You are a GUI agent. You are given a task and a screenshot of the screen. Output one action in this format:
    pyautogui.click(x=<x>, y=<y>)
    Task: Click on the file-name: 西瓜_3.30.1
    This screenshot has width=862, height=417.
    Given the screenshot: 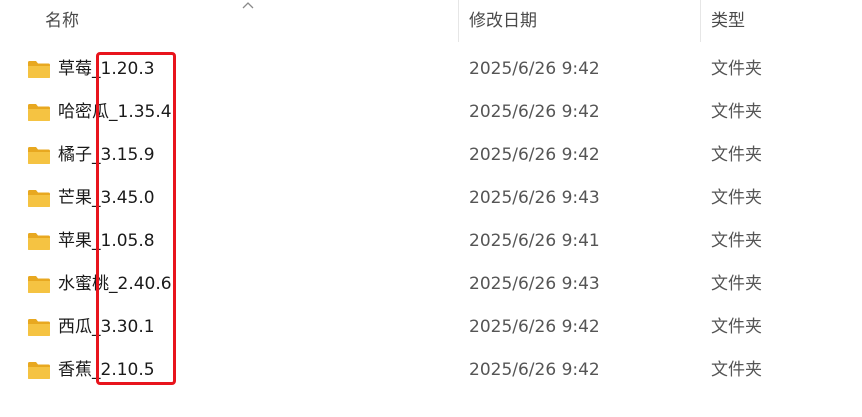 What is the action you would take?
    pyautogui.click(x=106, y=327)
    